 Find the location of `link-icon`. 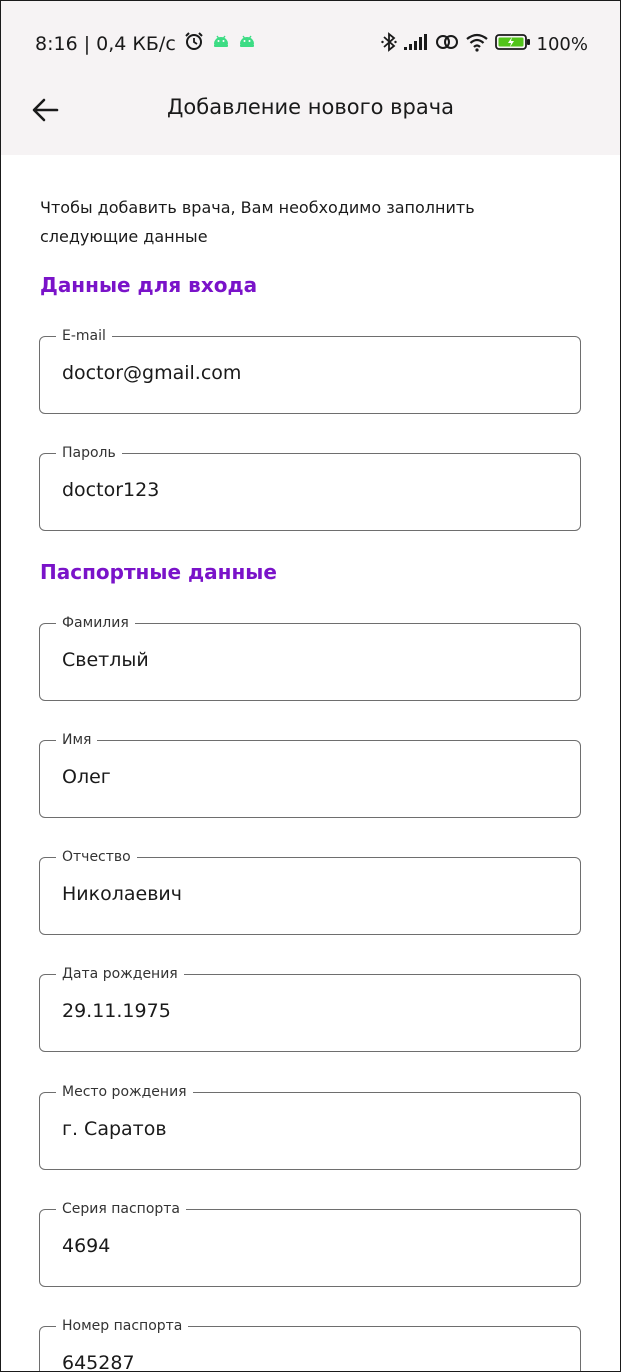

link-icon is located at coordinates (447, 44).